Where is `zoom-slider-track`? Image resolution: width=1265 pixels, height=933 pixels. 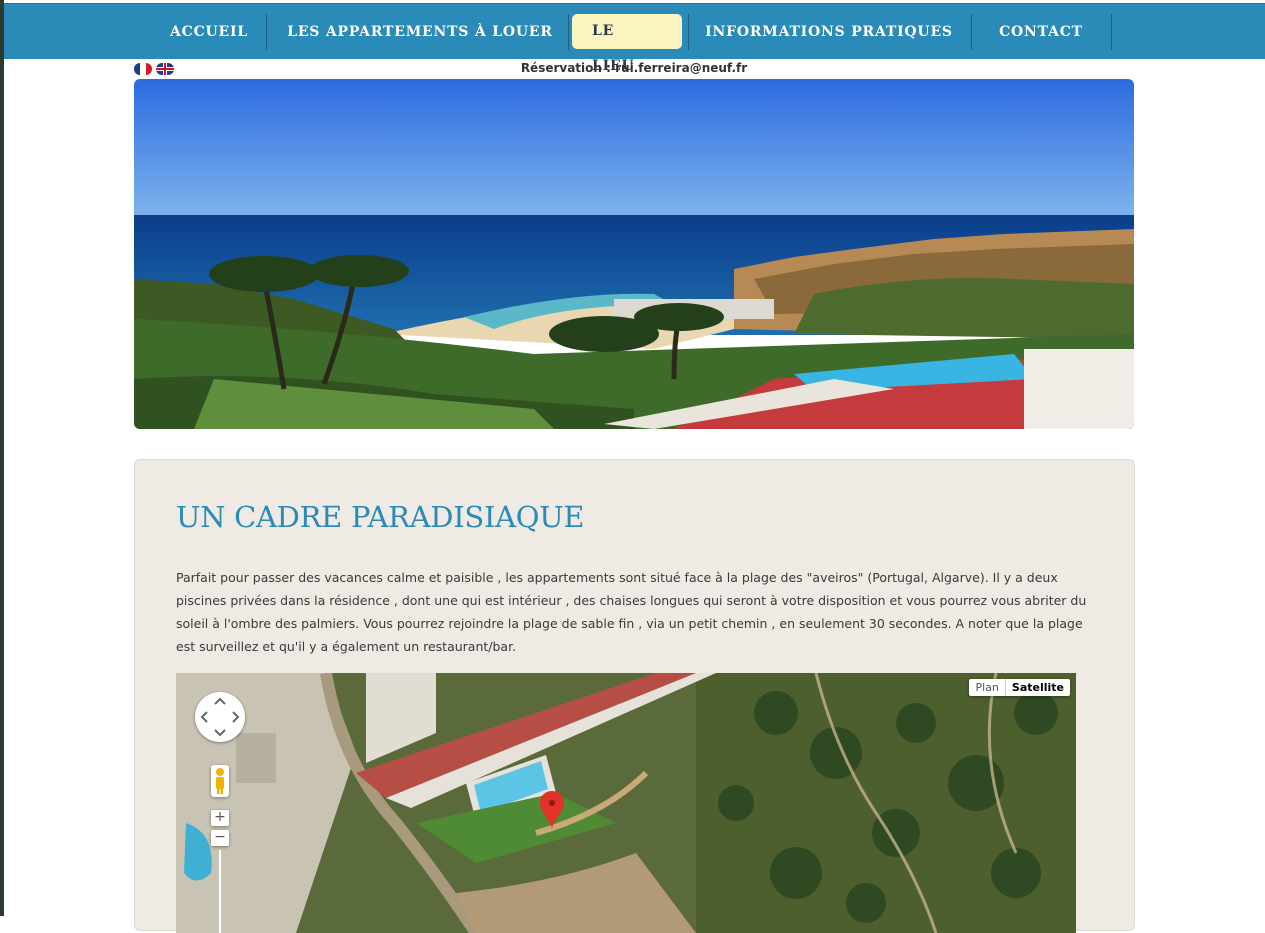 zoom-slider-track is located at coordinates (220, 891).